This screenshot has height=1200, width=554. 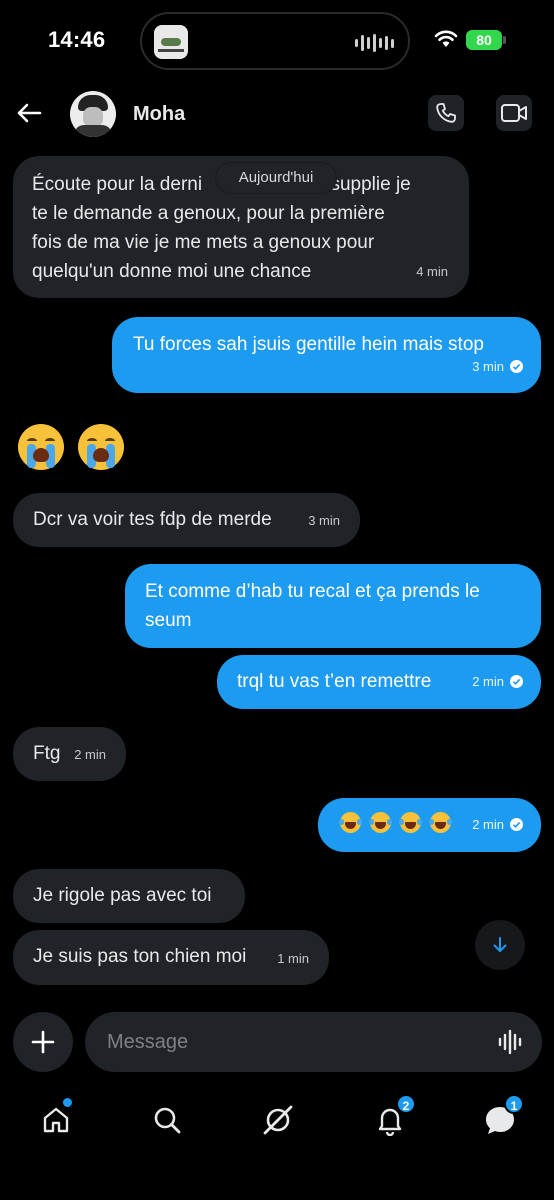 I want to click on notifications-badge: 2, so click(x=406, y=1104).